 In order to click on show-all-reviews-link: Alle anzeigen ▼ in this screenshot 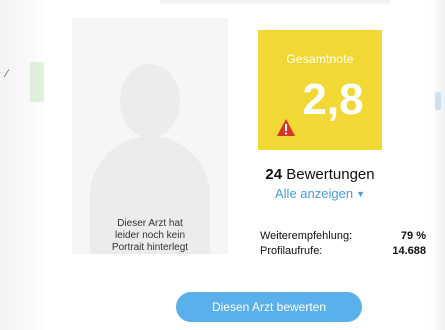, I will do `click(320, 193)`.